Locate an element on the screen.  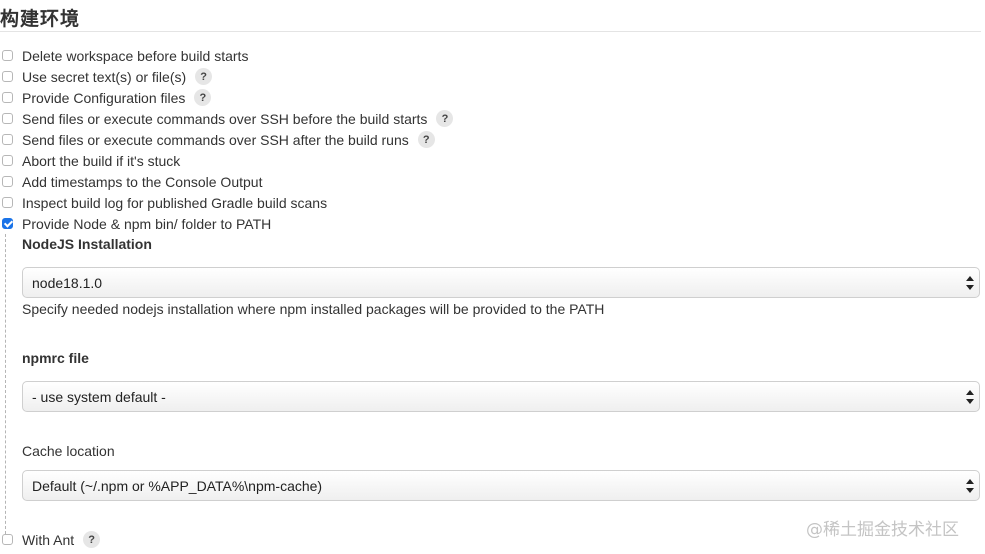
option-config-files: Provide Configuration files ? is located at coordinates (106, 97).